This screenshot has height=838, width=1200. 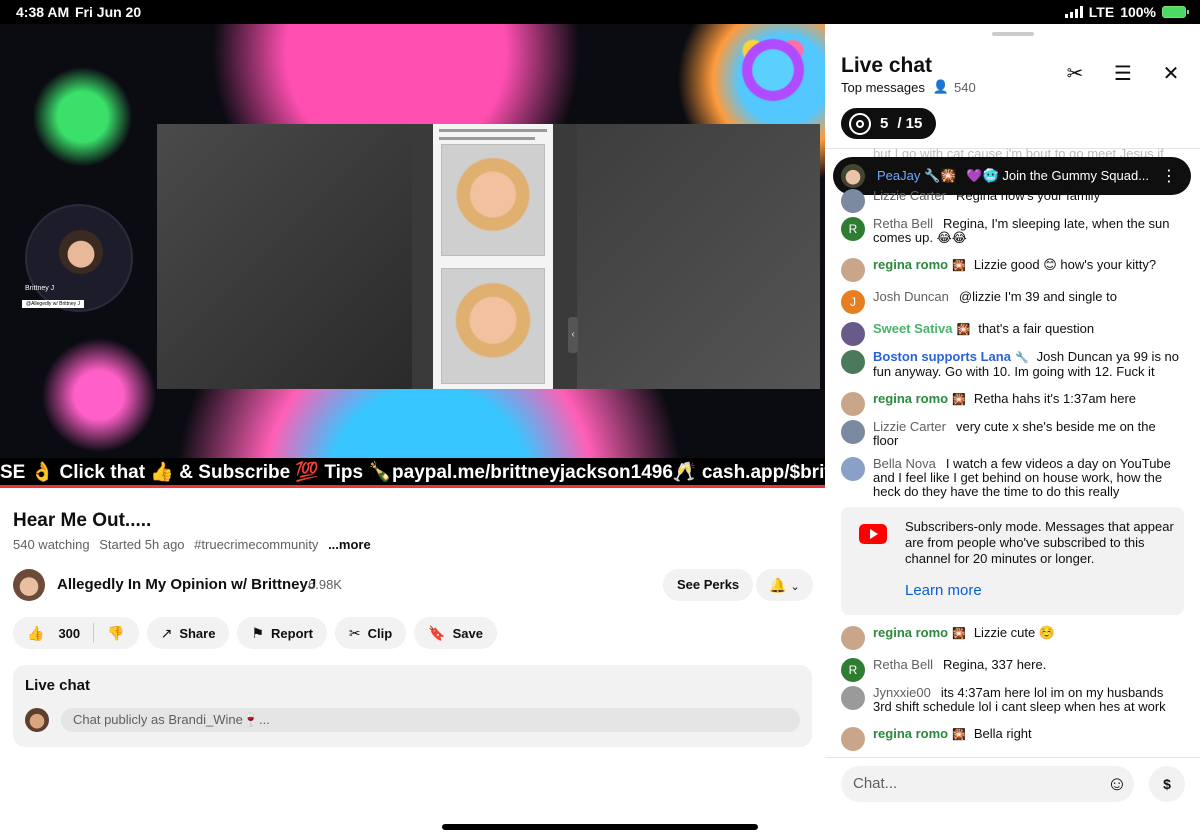 I want to click on chat-message: Lizzie Carter Regina how's your family, so click(x=1011, y=200).